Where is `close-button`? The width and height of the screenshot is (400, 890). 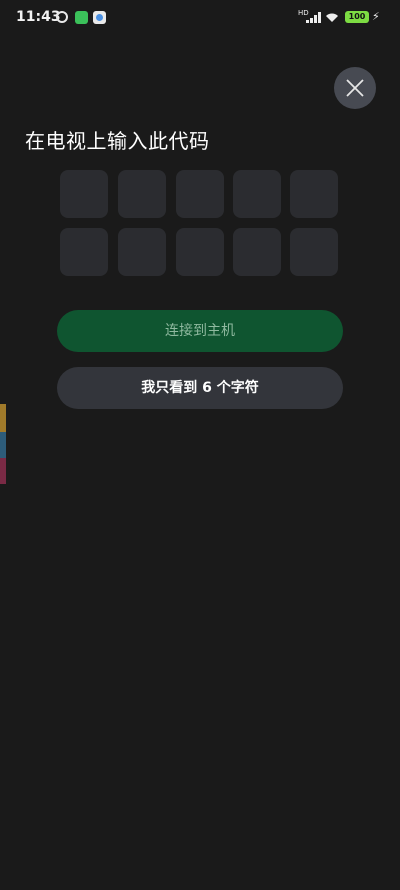
close-button is located at coordinates (355, 88).